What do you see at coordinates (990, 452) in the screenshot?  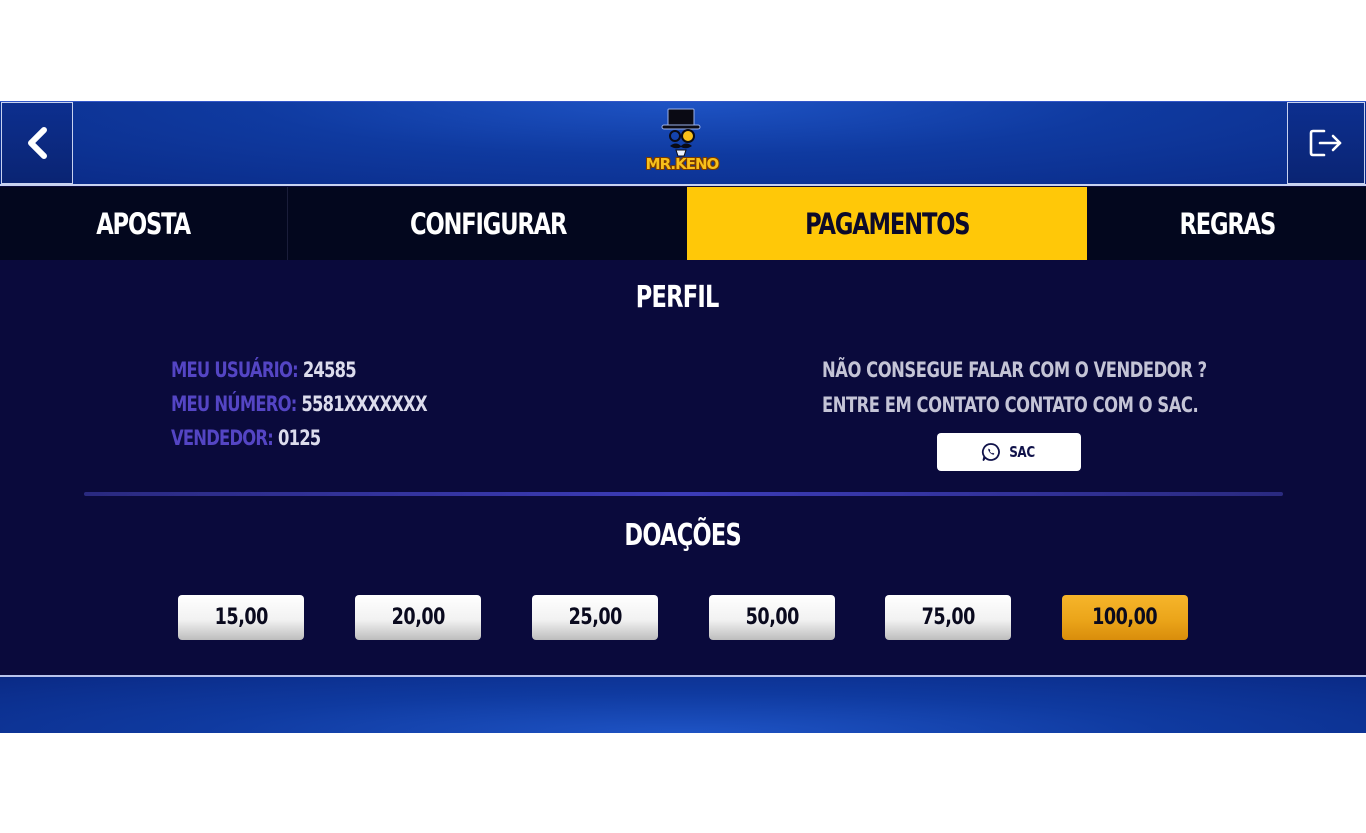 I see `whatsapp-icon` at bounding box center [990, 452].